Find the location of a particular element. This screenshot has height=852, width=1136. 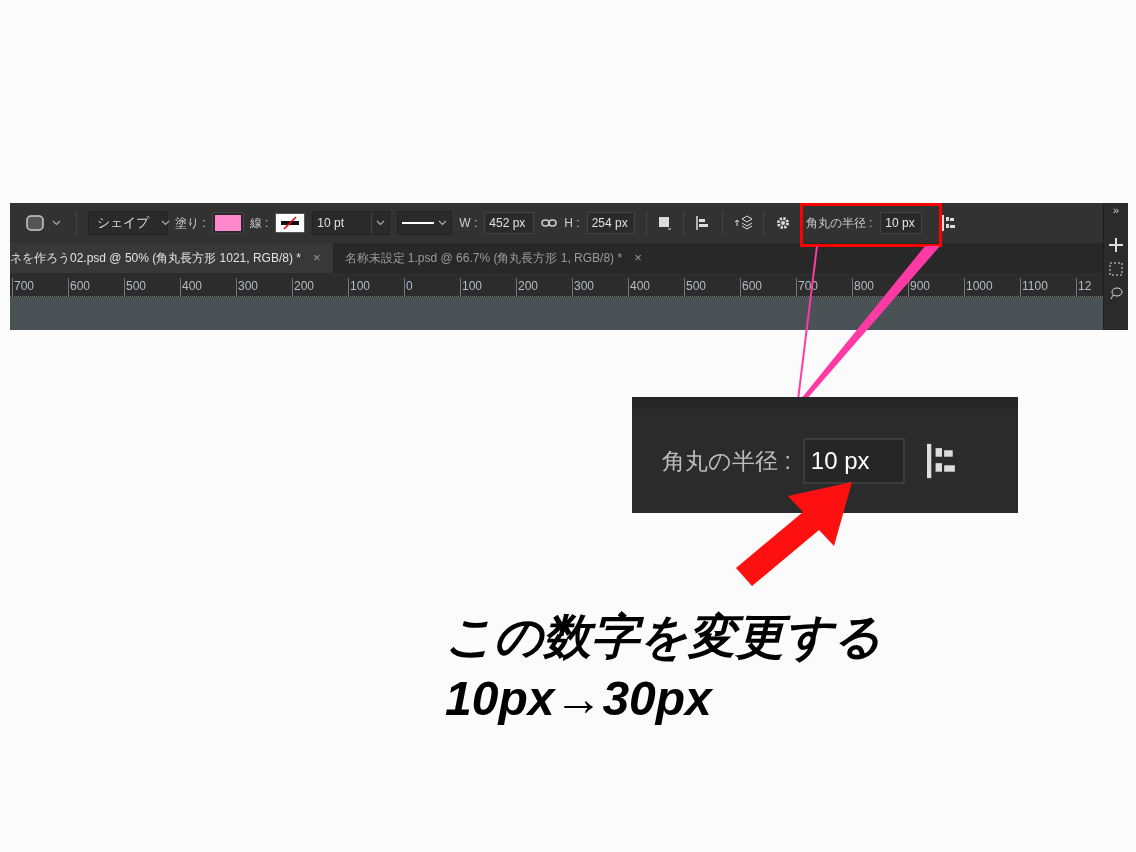

ruler-label: 700 is located at coordinates (40, 287).